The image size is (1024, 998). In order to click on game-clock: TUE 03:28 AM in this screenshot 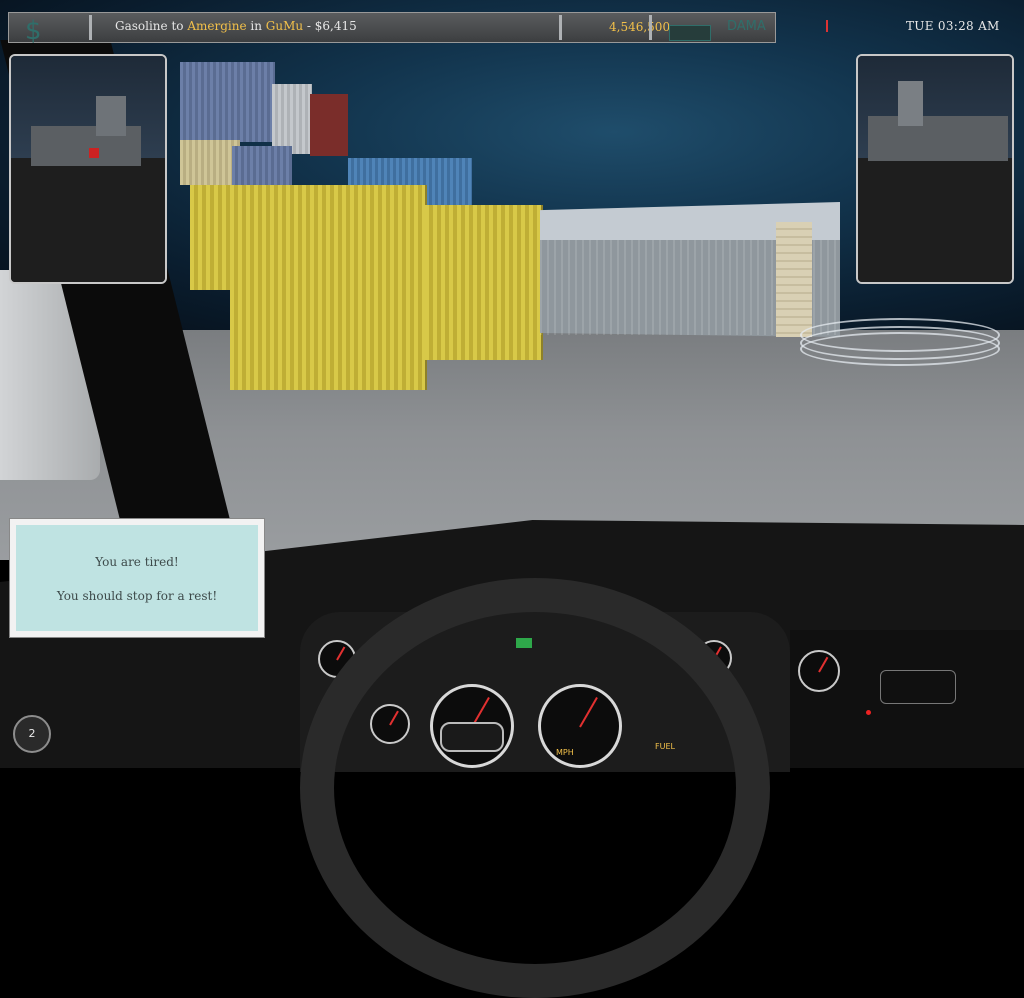, I will do `click(953, 26)`.